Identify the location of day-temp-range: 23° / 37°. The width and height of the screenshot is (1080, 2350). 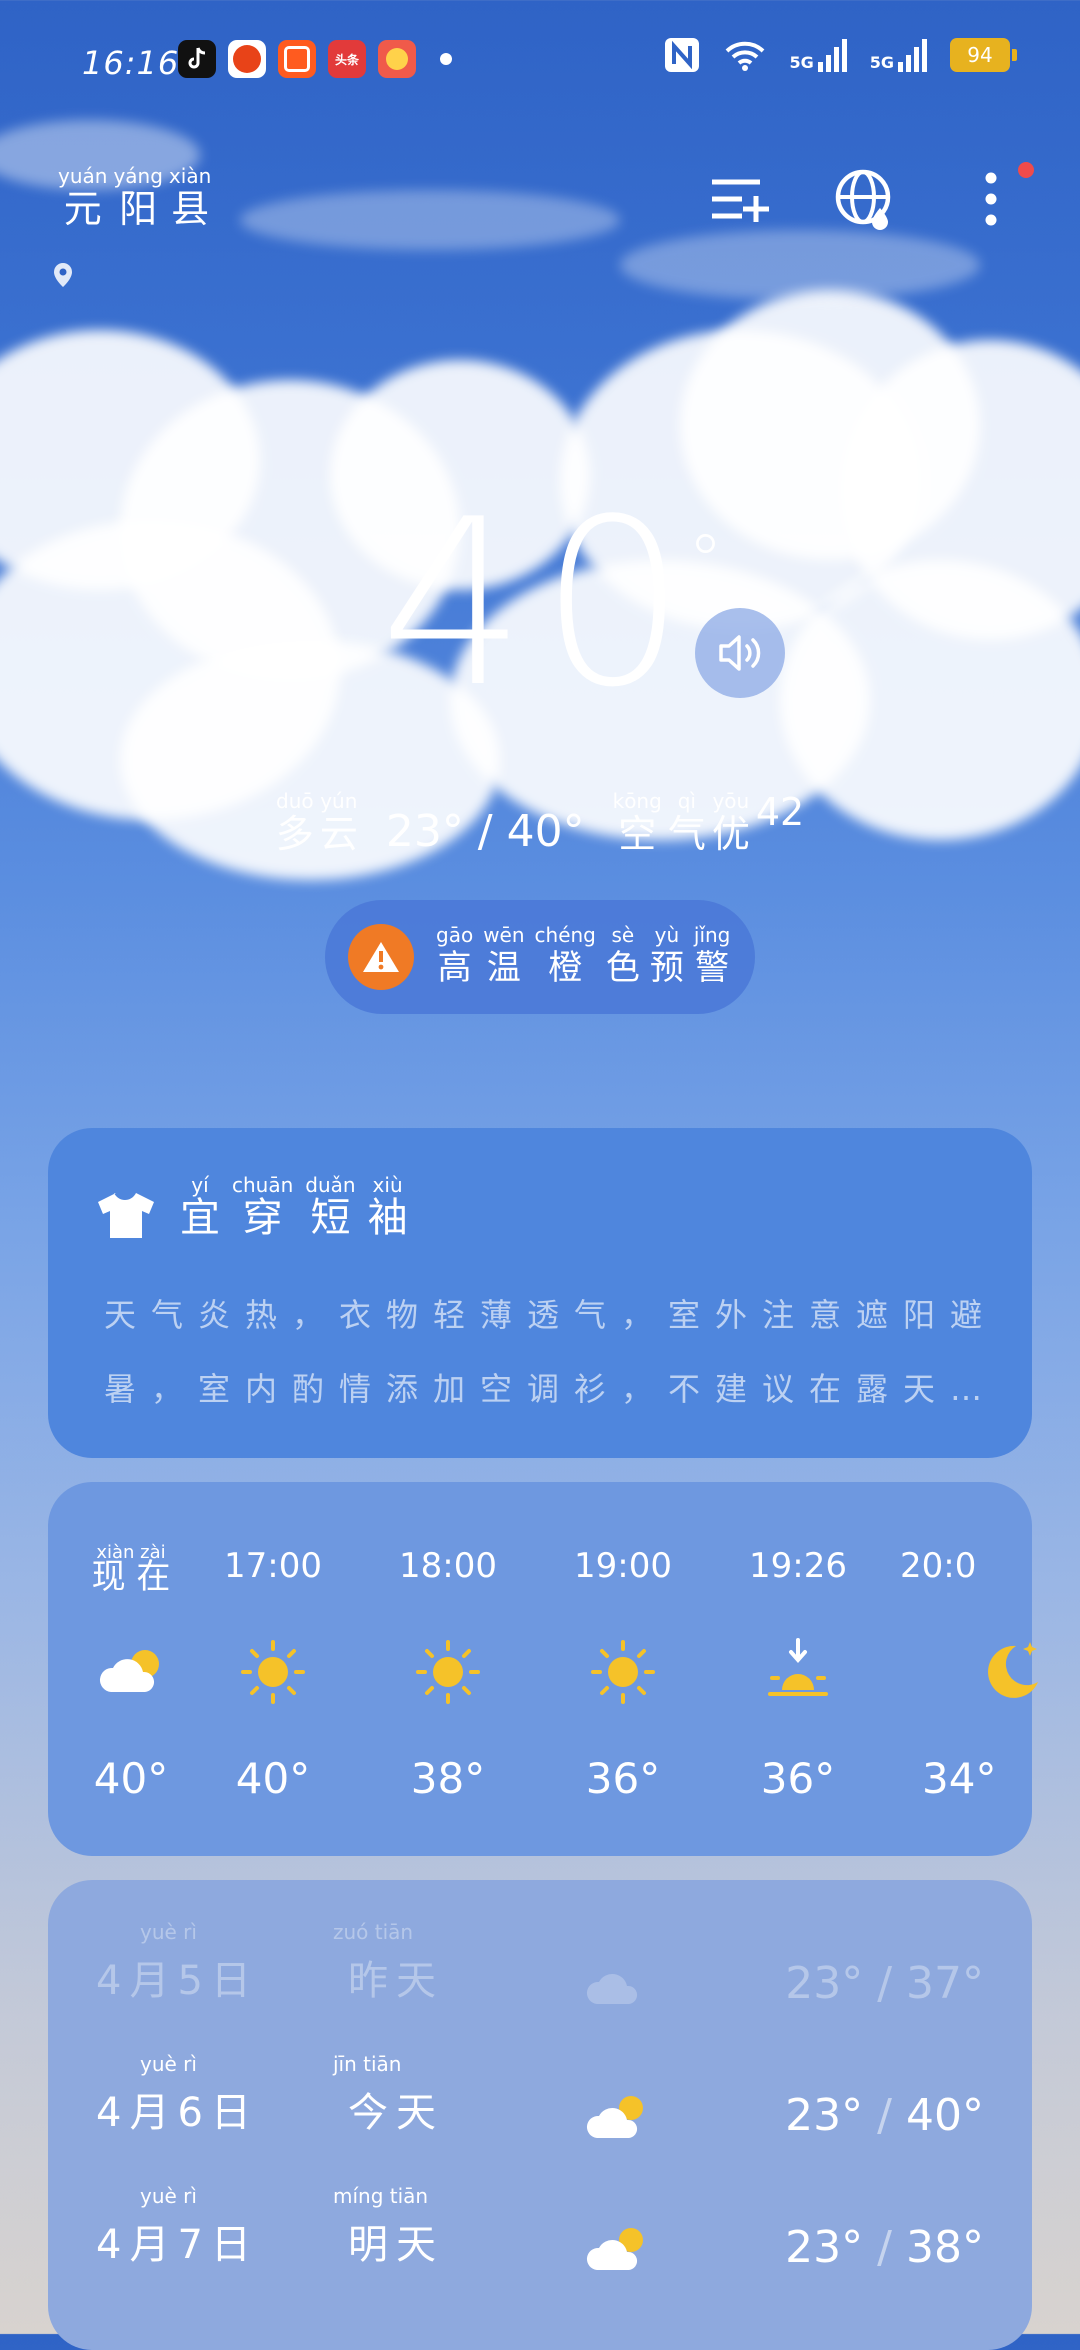
(884, 1983).